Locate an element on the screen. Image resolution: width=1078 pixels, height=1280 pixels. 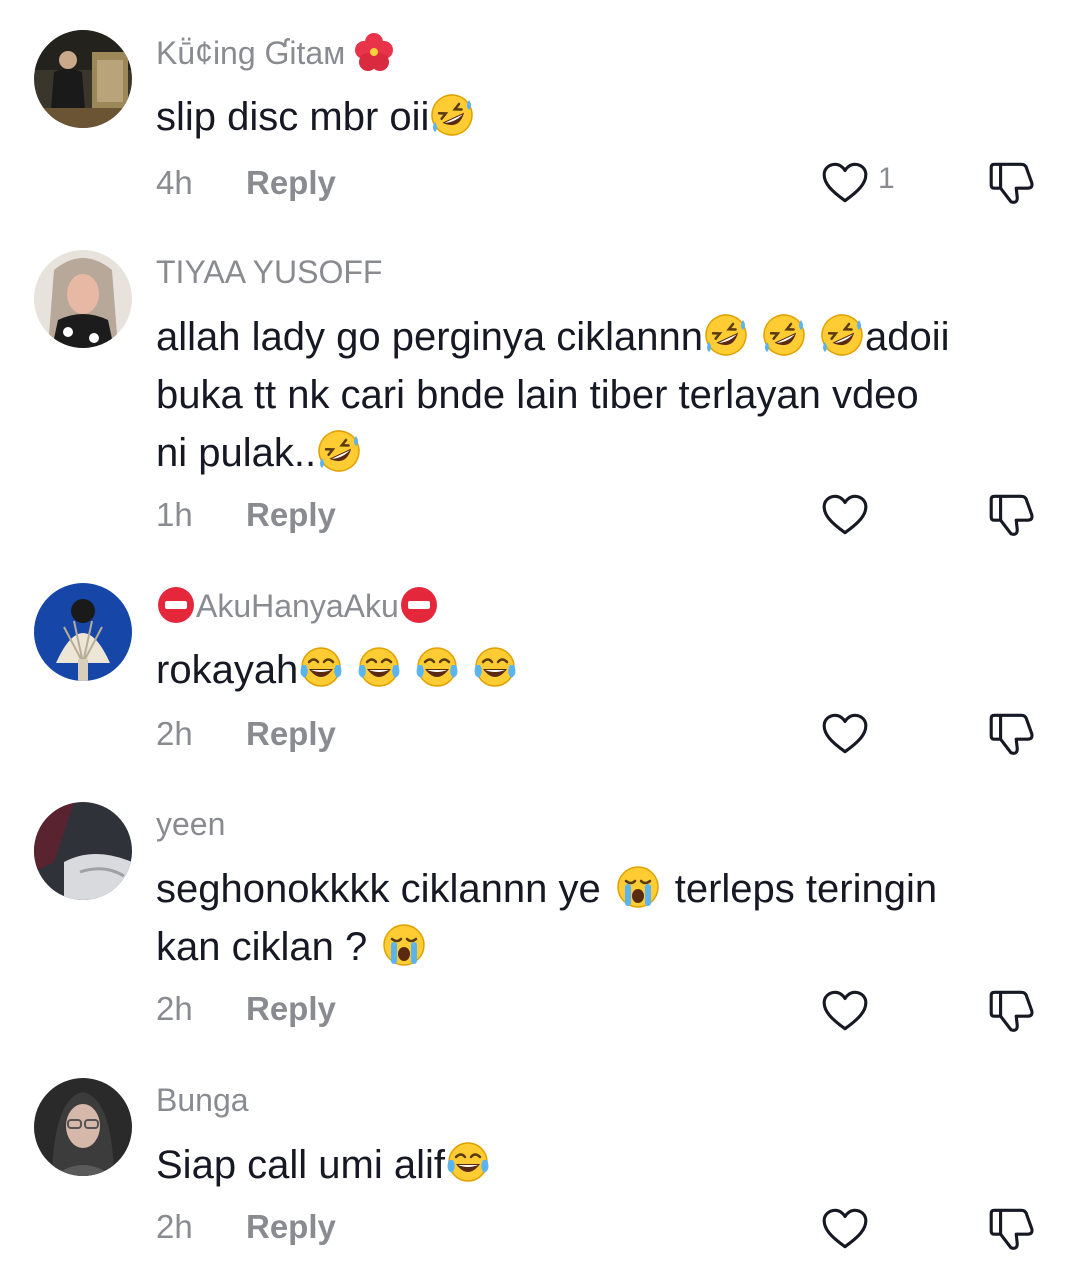
hibiscus-icon is located at coordinates (374, 52).